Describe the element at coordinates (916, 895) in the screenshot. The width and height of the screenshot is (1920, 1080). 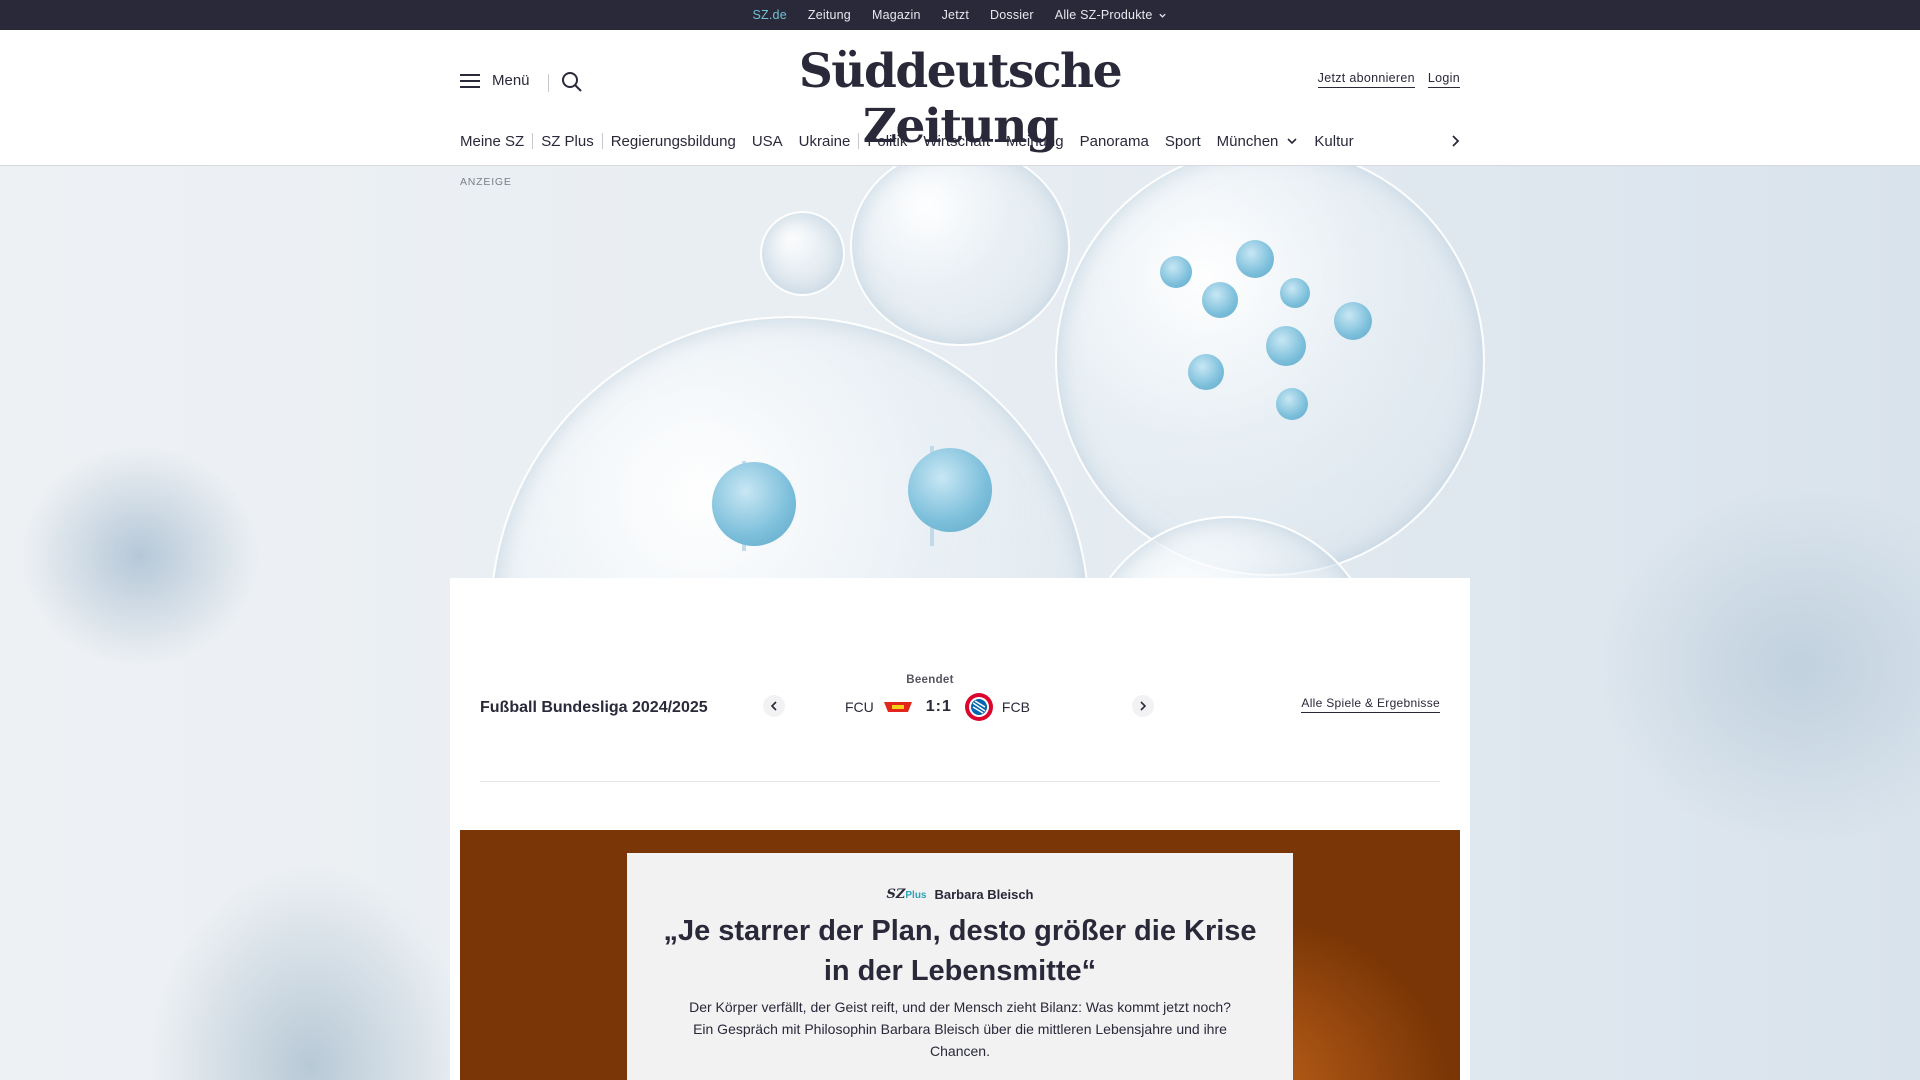
I see `sz-plus-suffix: Plus` at that location.